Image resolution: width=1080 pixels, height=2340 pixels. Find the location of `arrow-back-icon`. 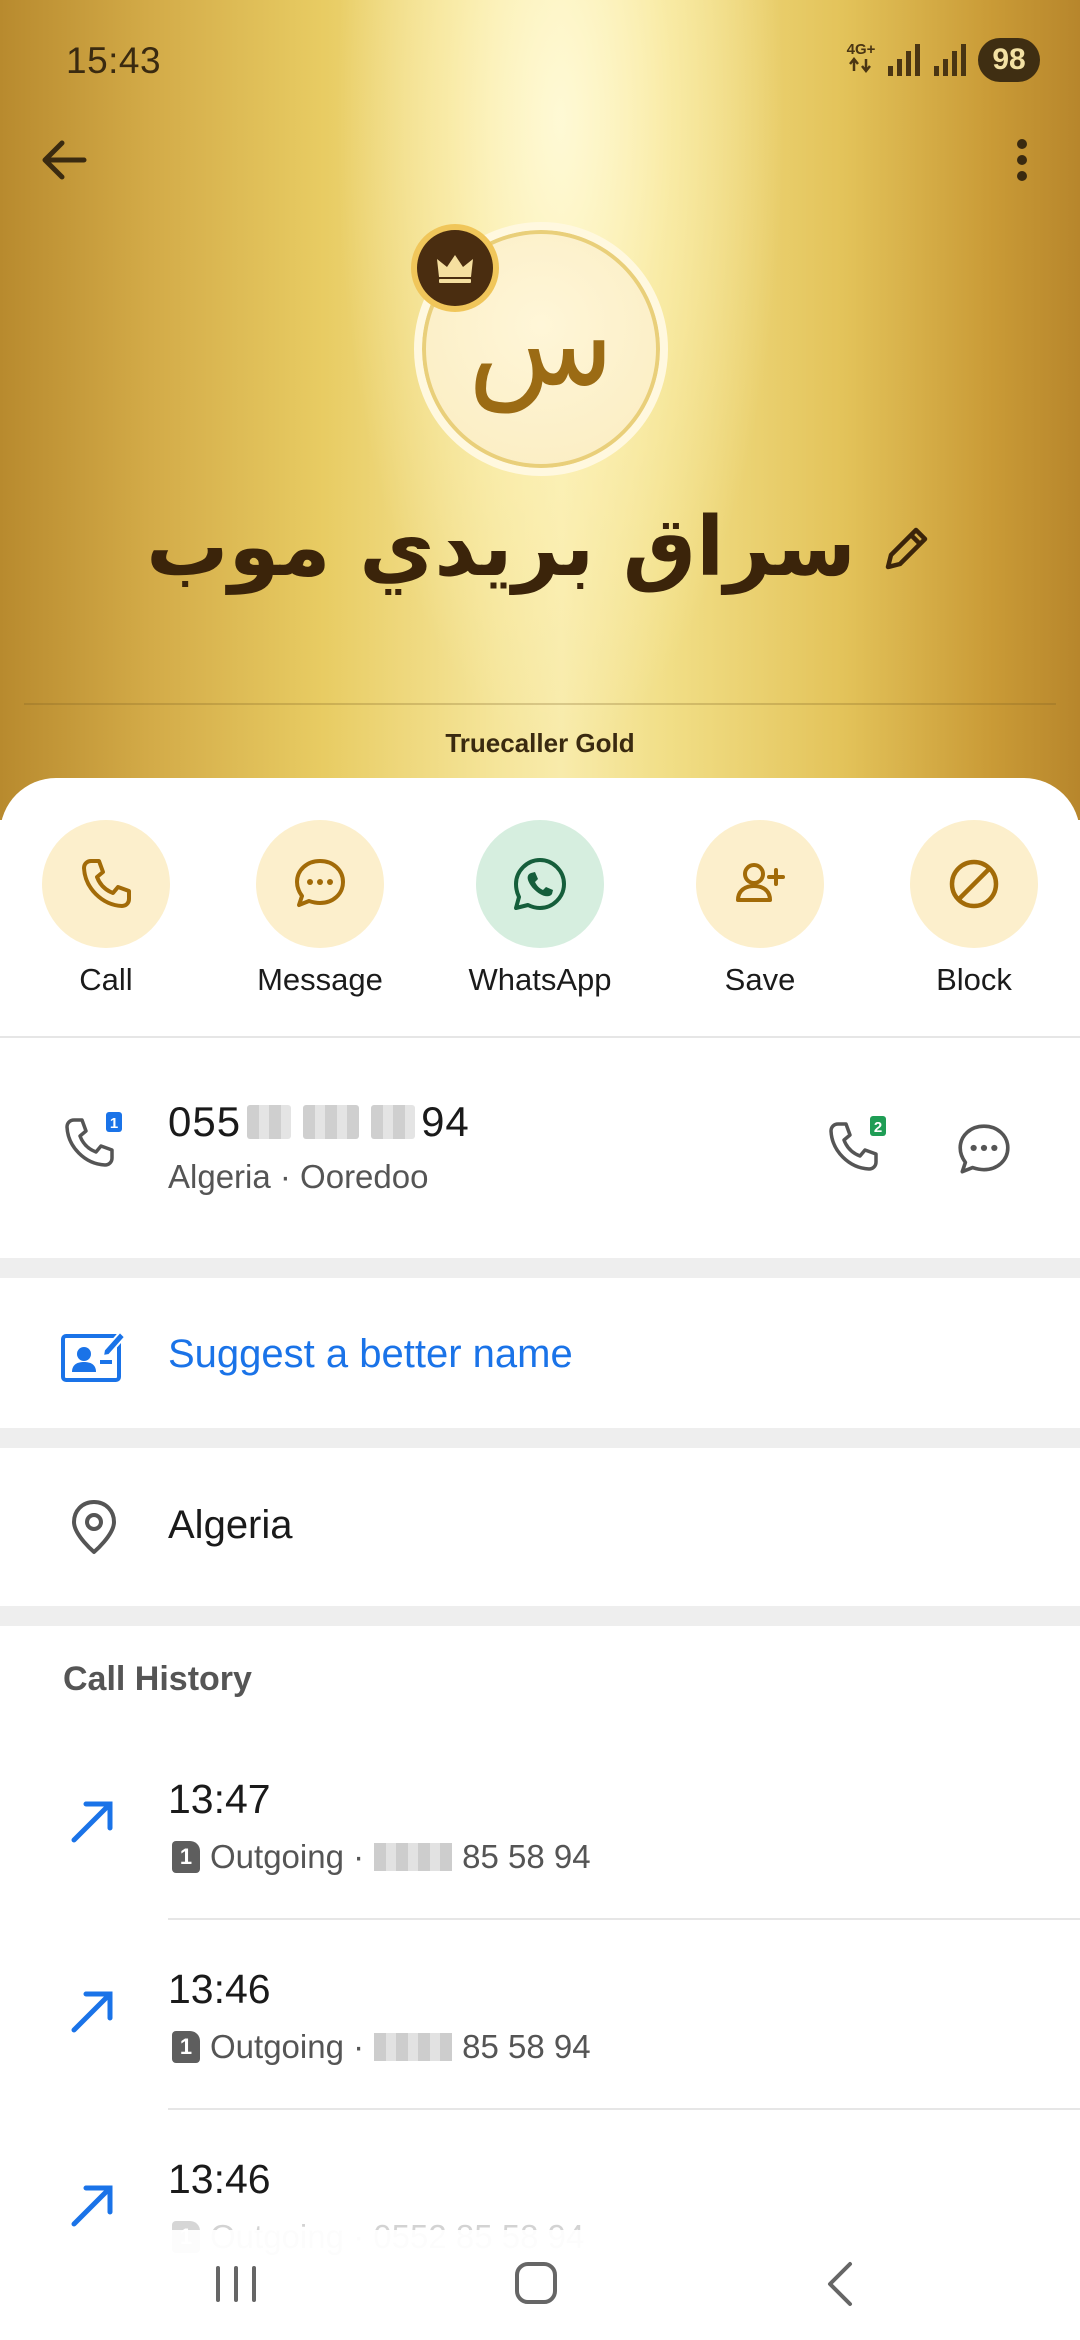

arrow-back-icon is located at coordinates (64, 160).